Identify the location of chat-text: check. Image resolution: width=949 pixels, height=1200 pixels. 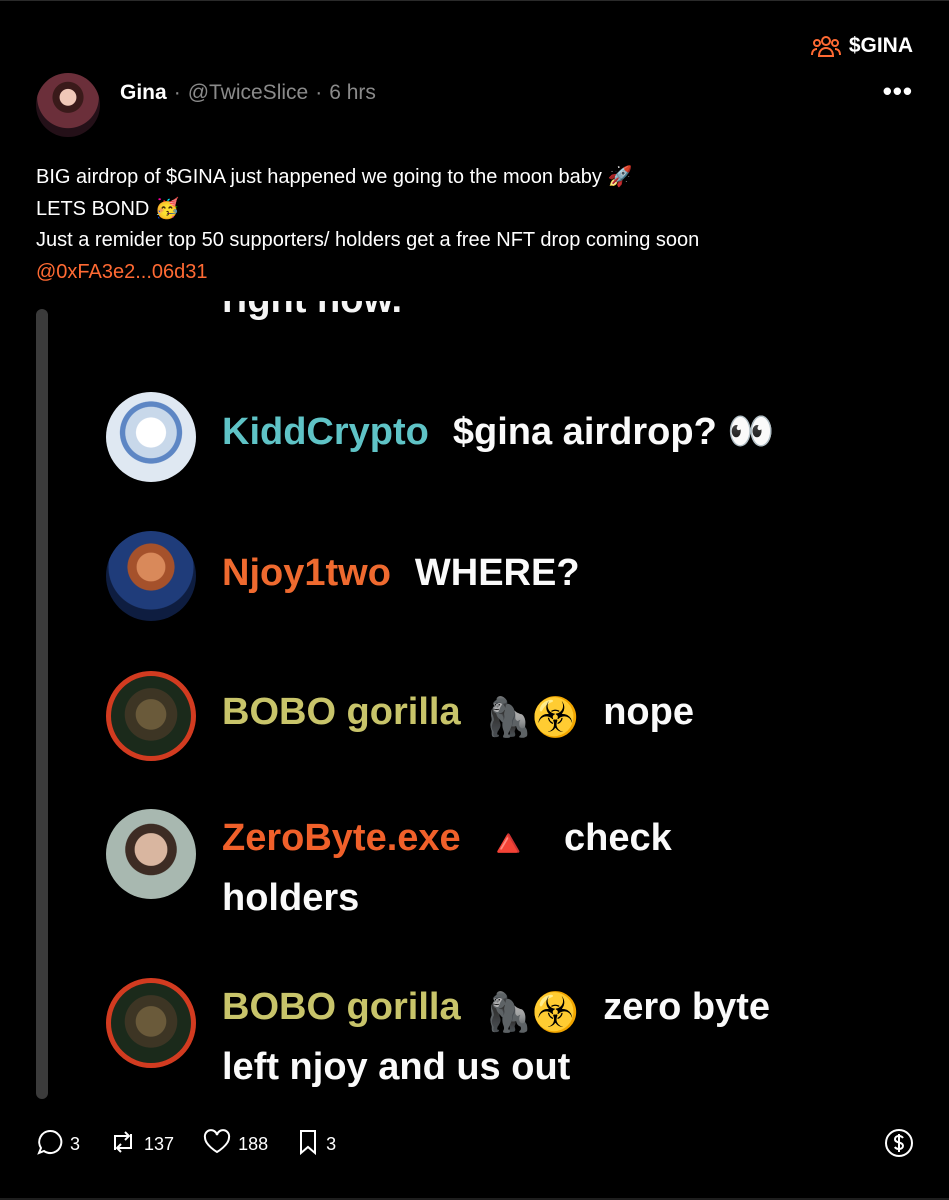
(618, 838).